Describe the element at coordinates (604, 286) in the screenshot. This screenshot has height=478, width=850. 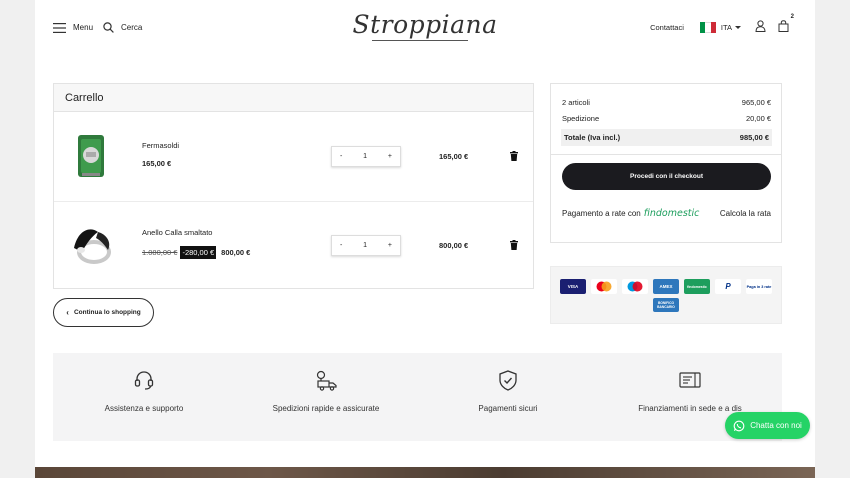
I see `mastercard-icon` at that location.